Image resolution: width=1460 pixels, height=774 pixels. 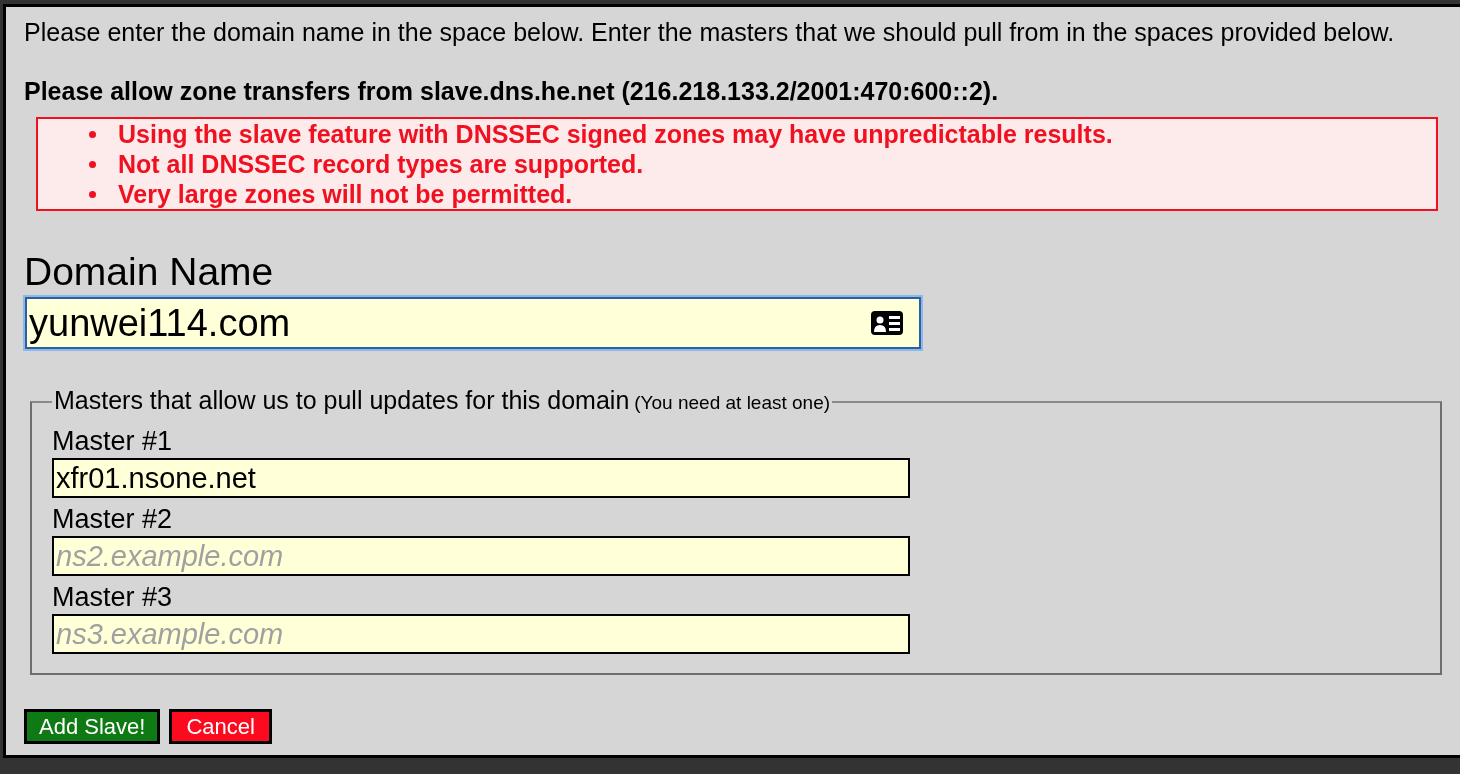 What do you see at coordinates (220, 726) in the screenshot?
I see `cancel-button: Cancel` at bounding box center [220, 726].